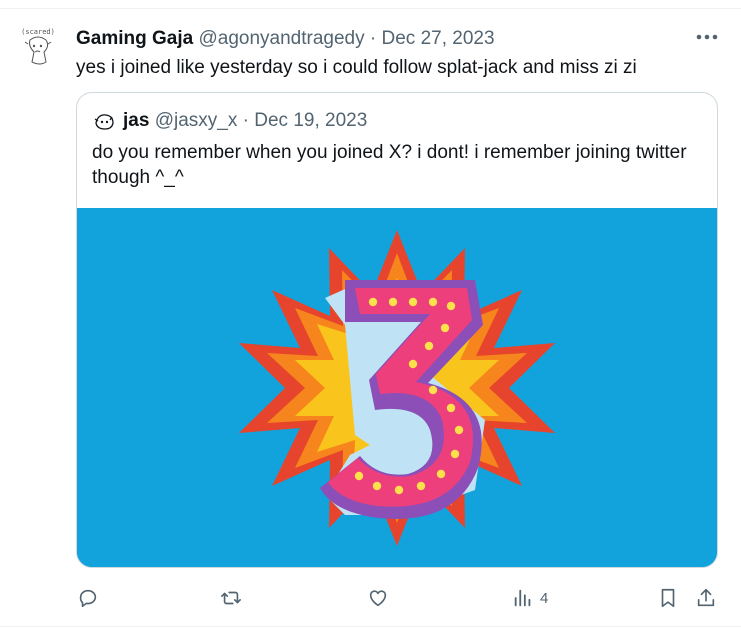 The width and height of the screenshot is (741, 628). What do you see at coordinates (38, 32) in the screenshot?
I see `avatar-caption: (scared)` at bounding box center [38, 32].